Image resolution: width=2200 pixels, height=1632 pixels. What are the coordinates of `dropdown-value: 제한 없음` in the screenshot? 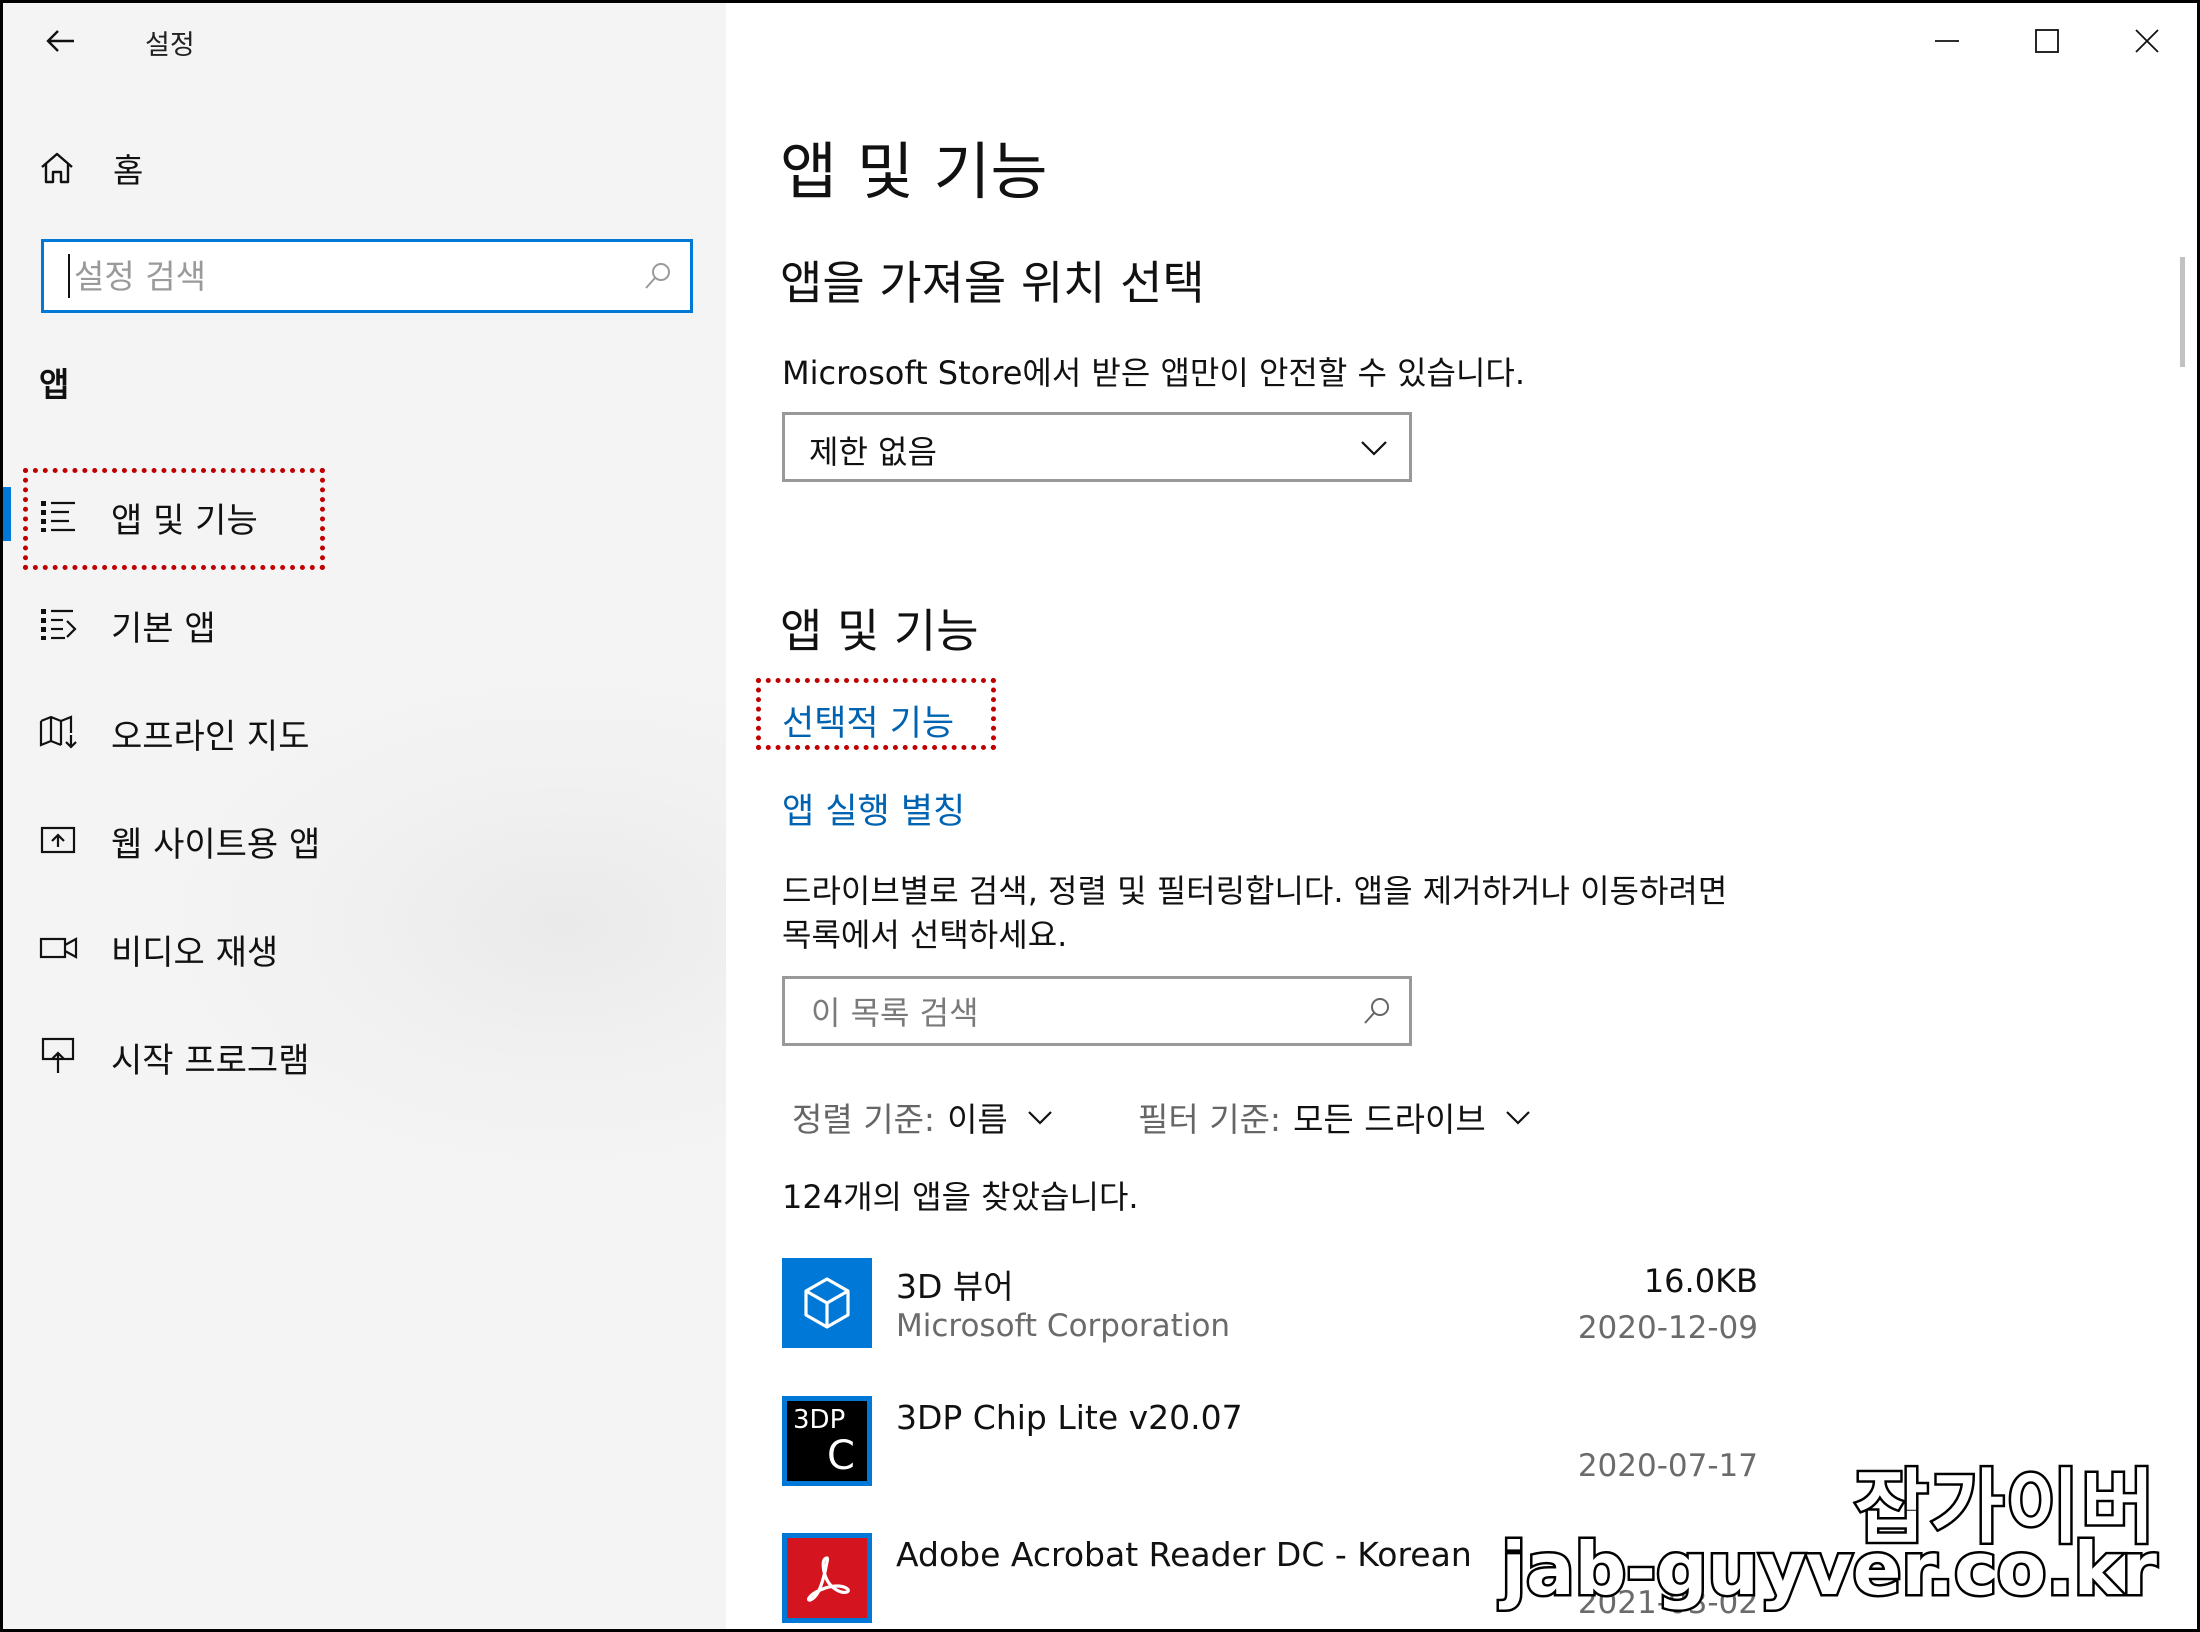 It's located at (873, 452).